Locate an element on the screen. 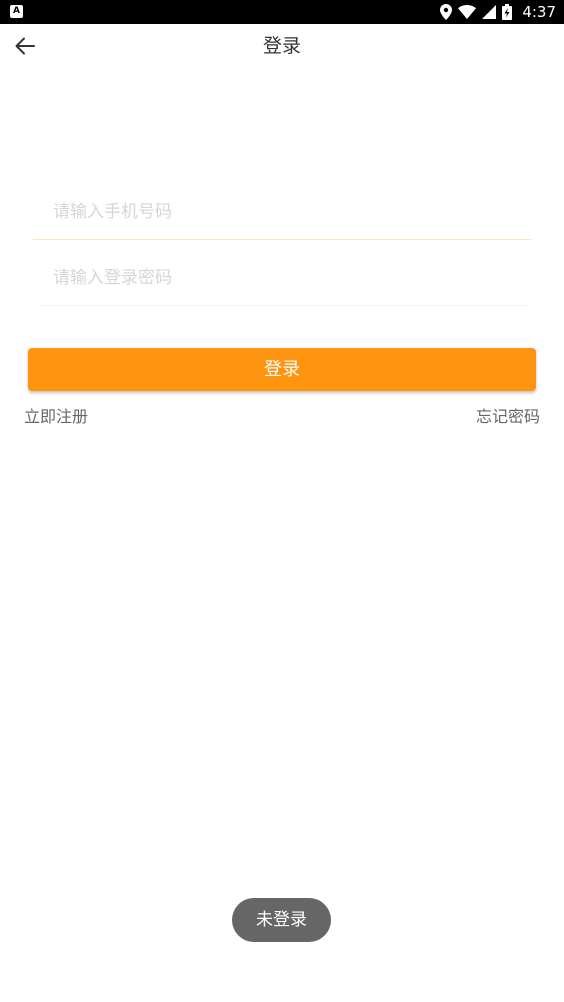 Image resolution: width=564 pixels, height=1002 pixels. back-button is located at coordinates (25, 46).